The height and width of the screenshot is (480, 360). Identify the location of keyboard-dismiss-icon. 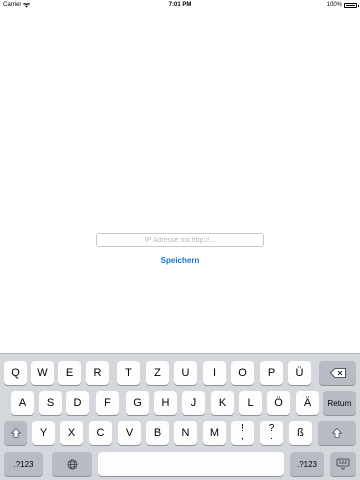
(343, 464).